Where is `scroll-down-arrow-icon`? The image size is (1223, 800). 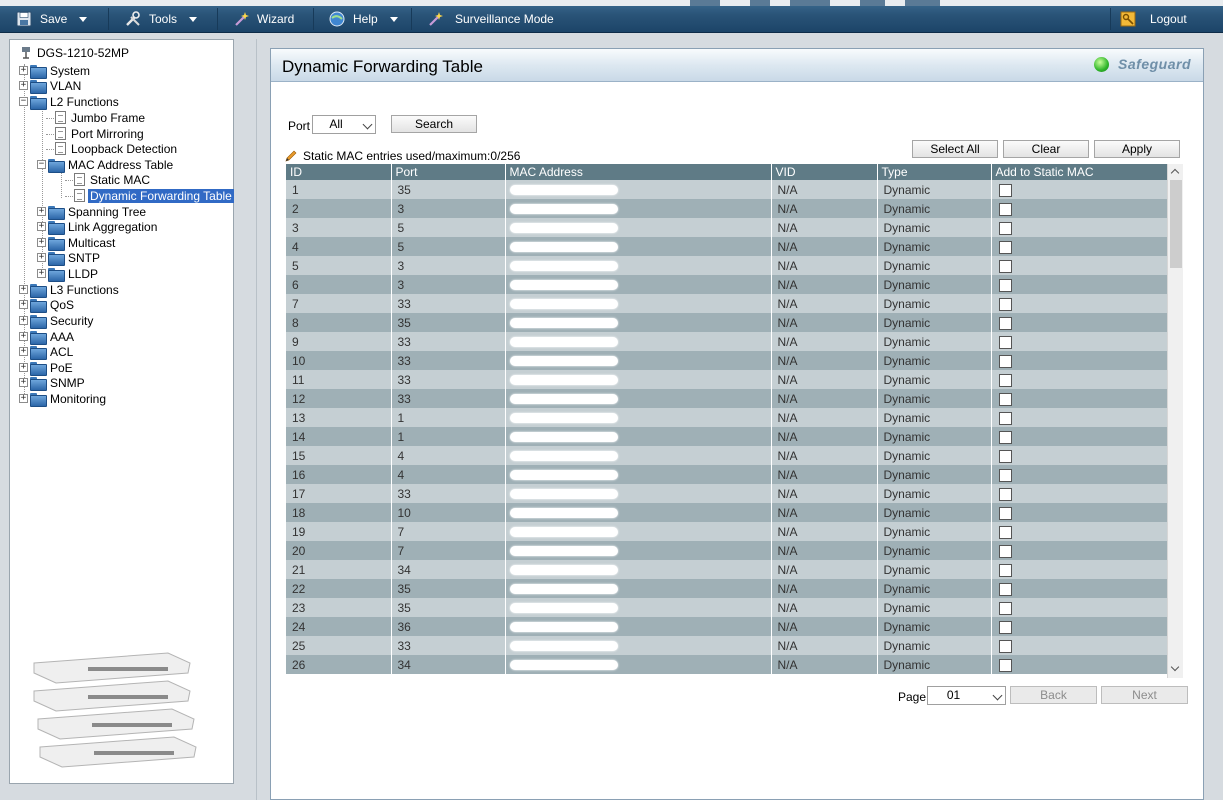 scroll-down-arrow-icon is located at coordinates (1175, 667).